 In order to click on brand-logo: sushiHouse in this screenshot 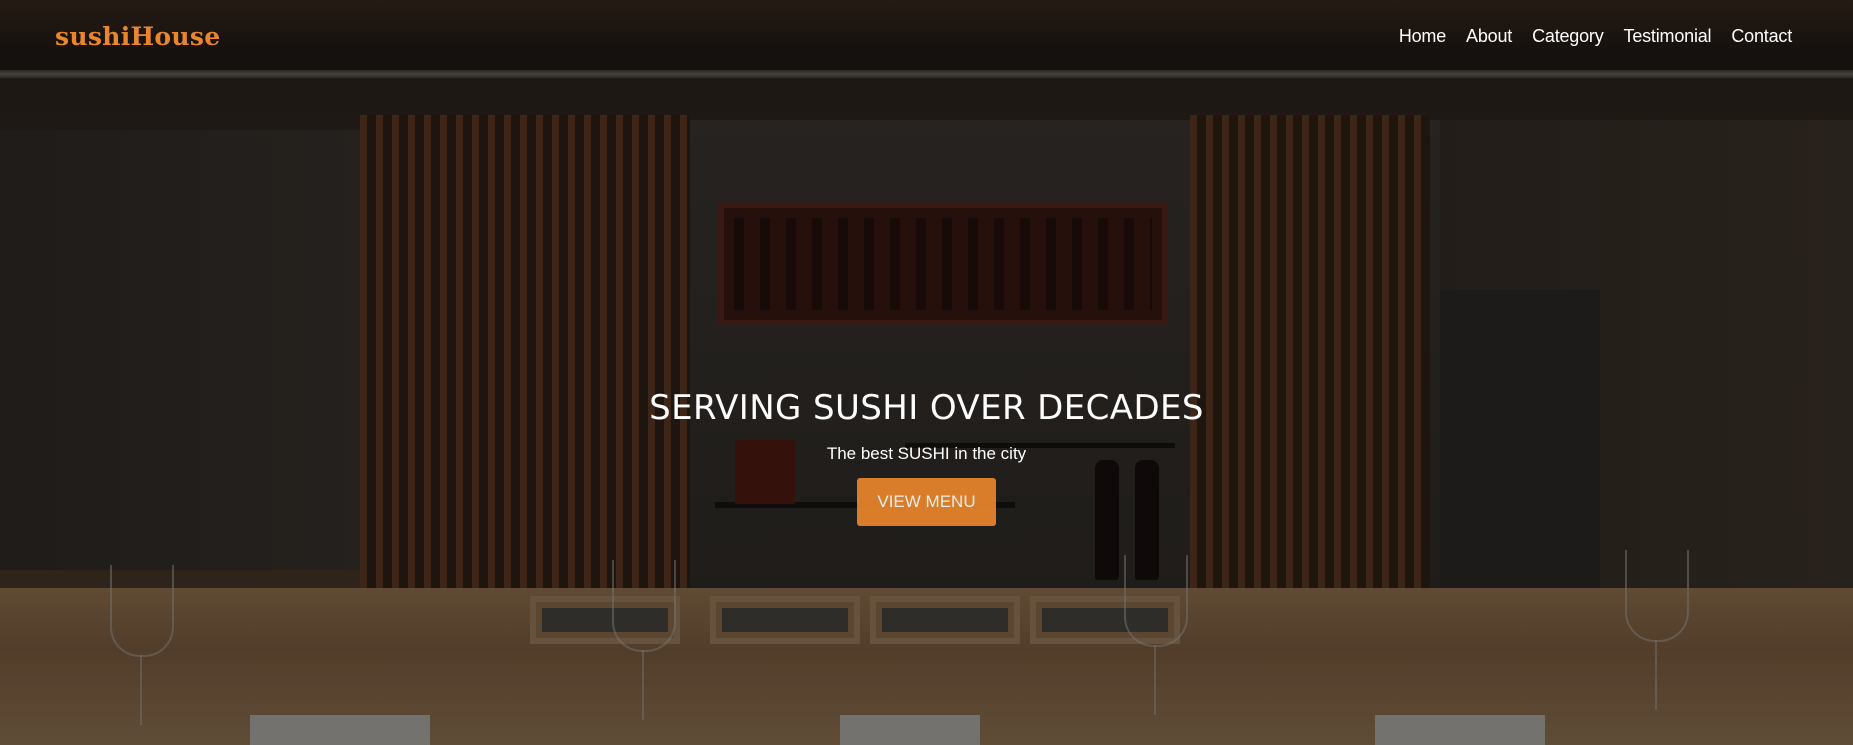, I will do `click(137, 36)`.